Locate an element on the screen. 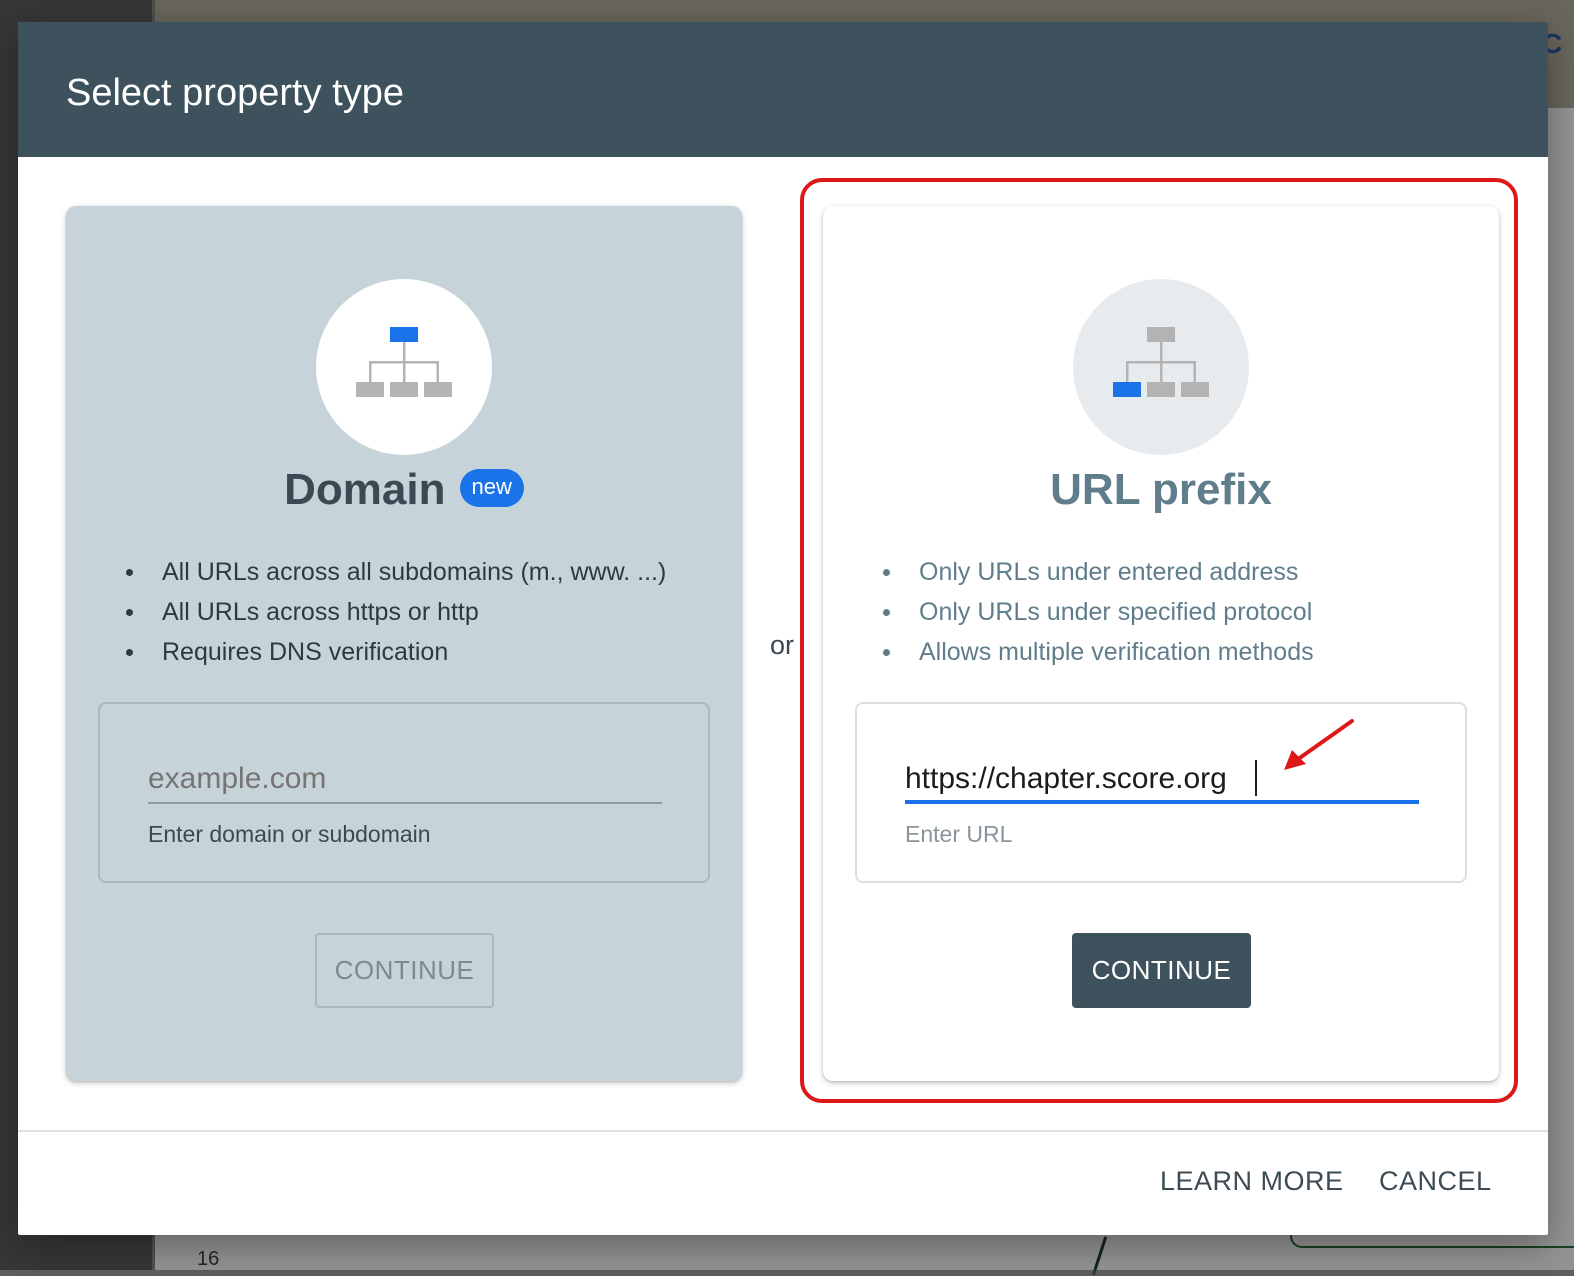 Image resolution: width=1574 pixels, height=1276 pixels. domain-title-text: Domain is located at coordinates (365, 489).